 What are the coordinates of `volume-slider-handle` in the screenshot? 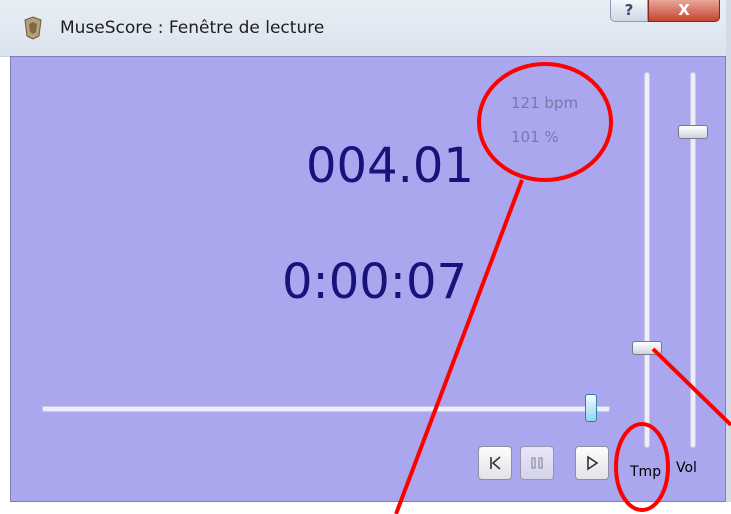 It's located at (693, 132).